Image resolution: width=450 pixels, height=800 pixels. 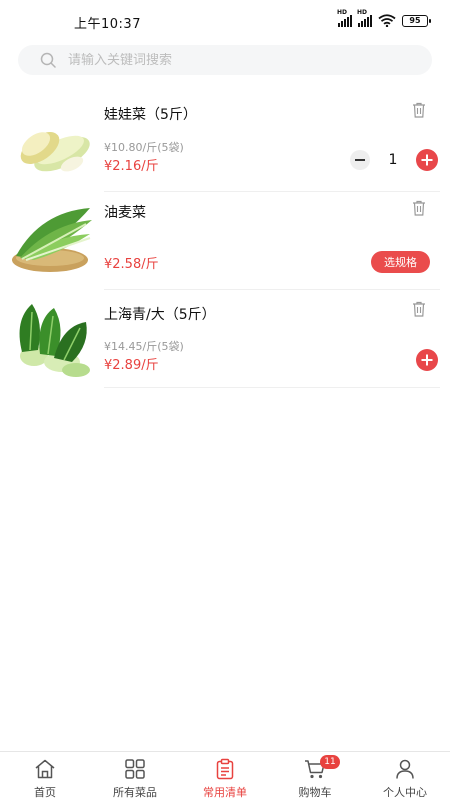 What do you see at coordinates (131, 365) in the screenshot?
I see `product-price: ¥2.89/斤` at bounding box center [131, 365].